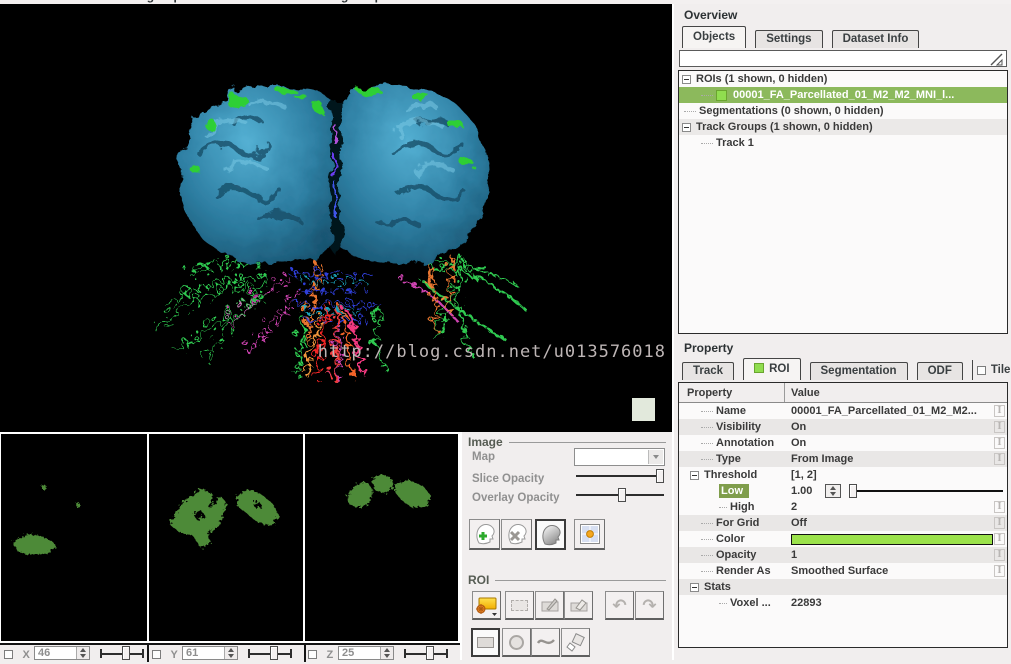  I want to click on crosshair-window-button, so click(589, 534).